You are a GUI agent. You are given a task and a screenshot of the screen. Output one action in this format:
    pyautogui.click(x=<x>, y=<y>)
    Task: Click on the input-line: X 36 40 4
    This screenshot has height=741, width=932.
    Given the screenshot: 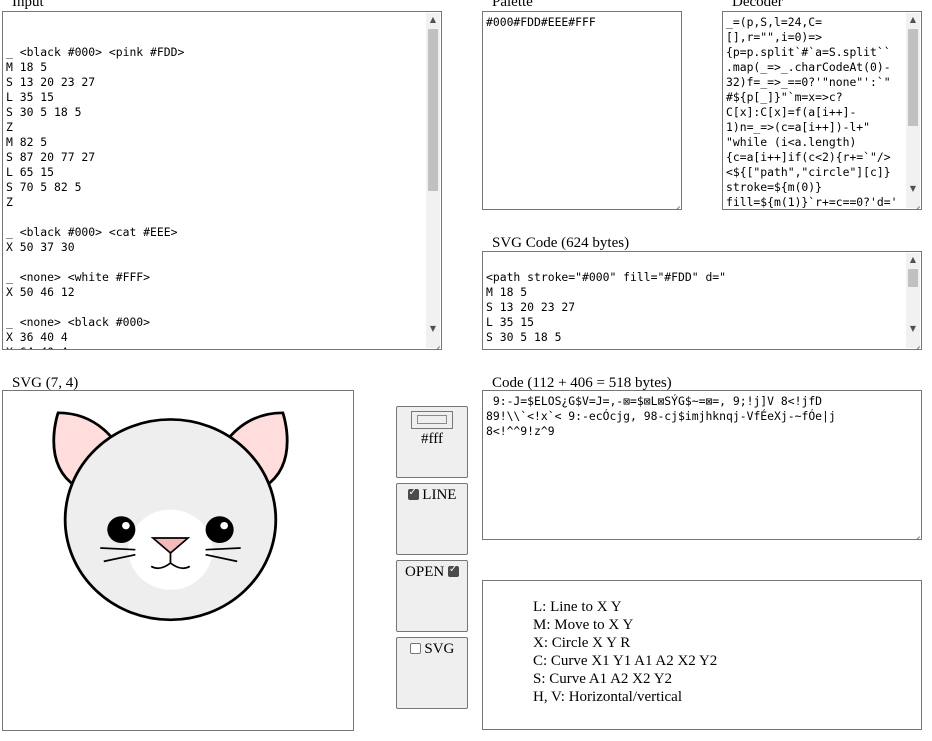 What is the action you would take?
    pyautogui.click(x=37, y=337)
    